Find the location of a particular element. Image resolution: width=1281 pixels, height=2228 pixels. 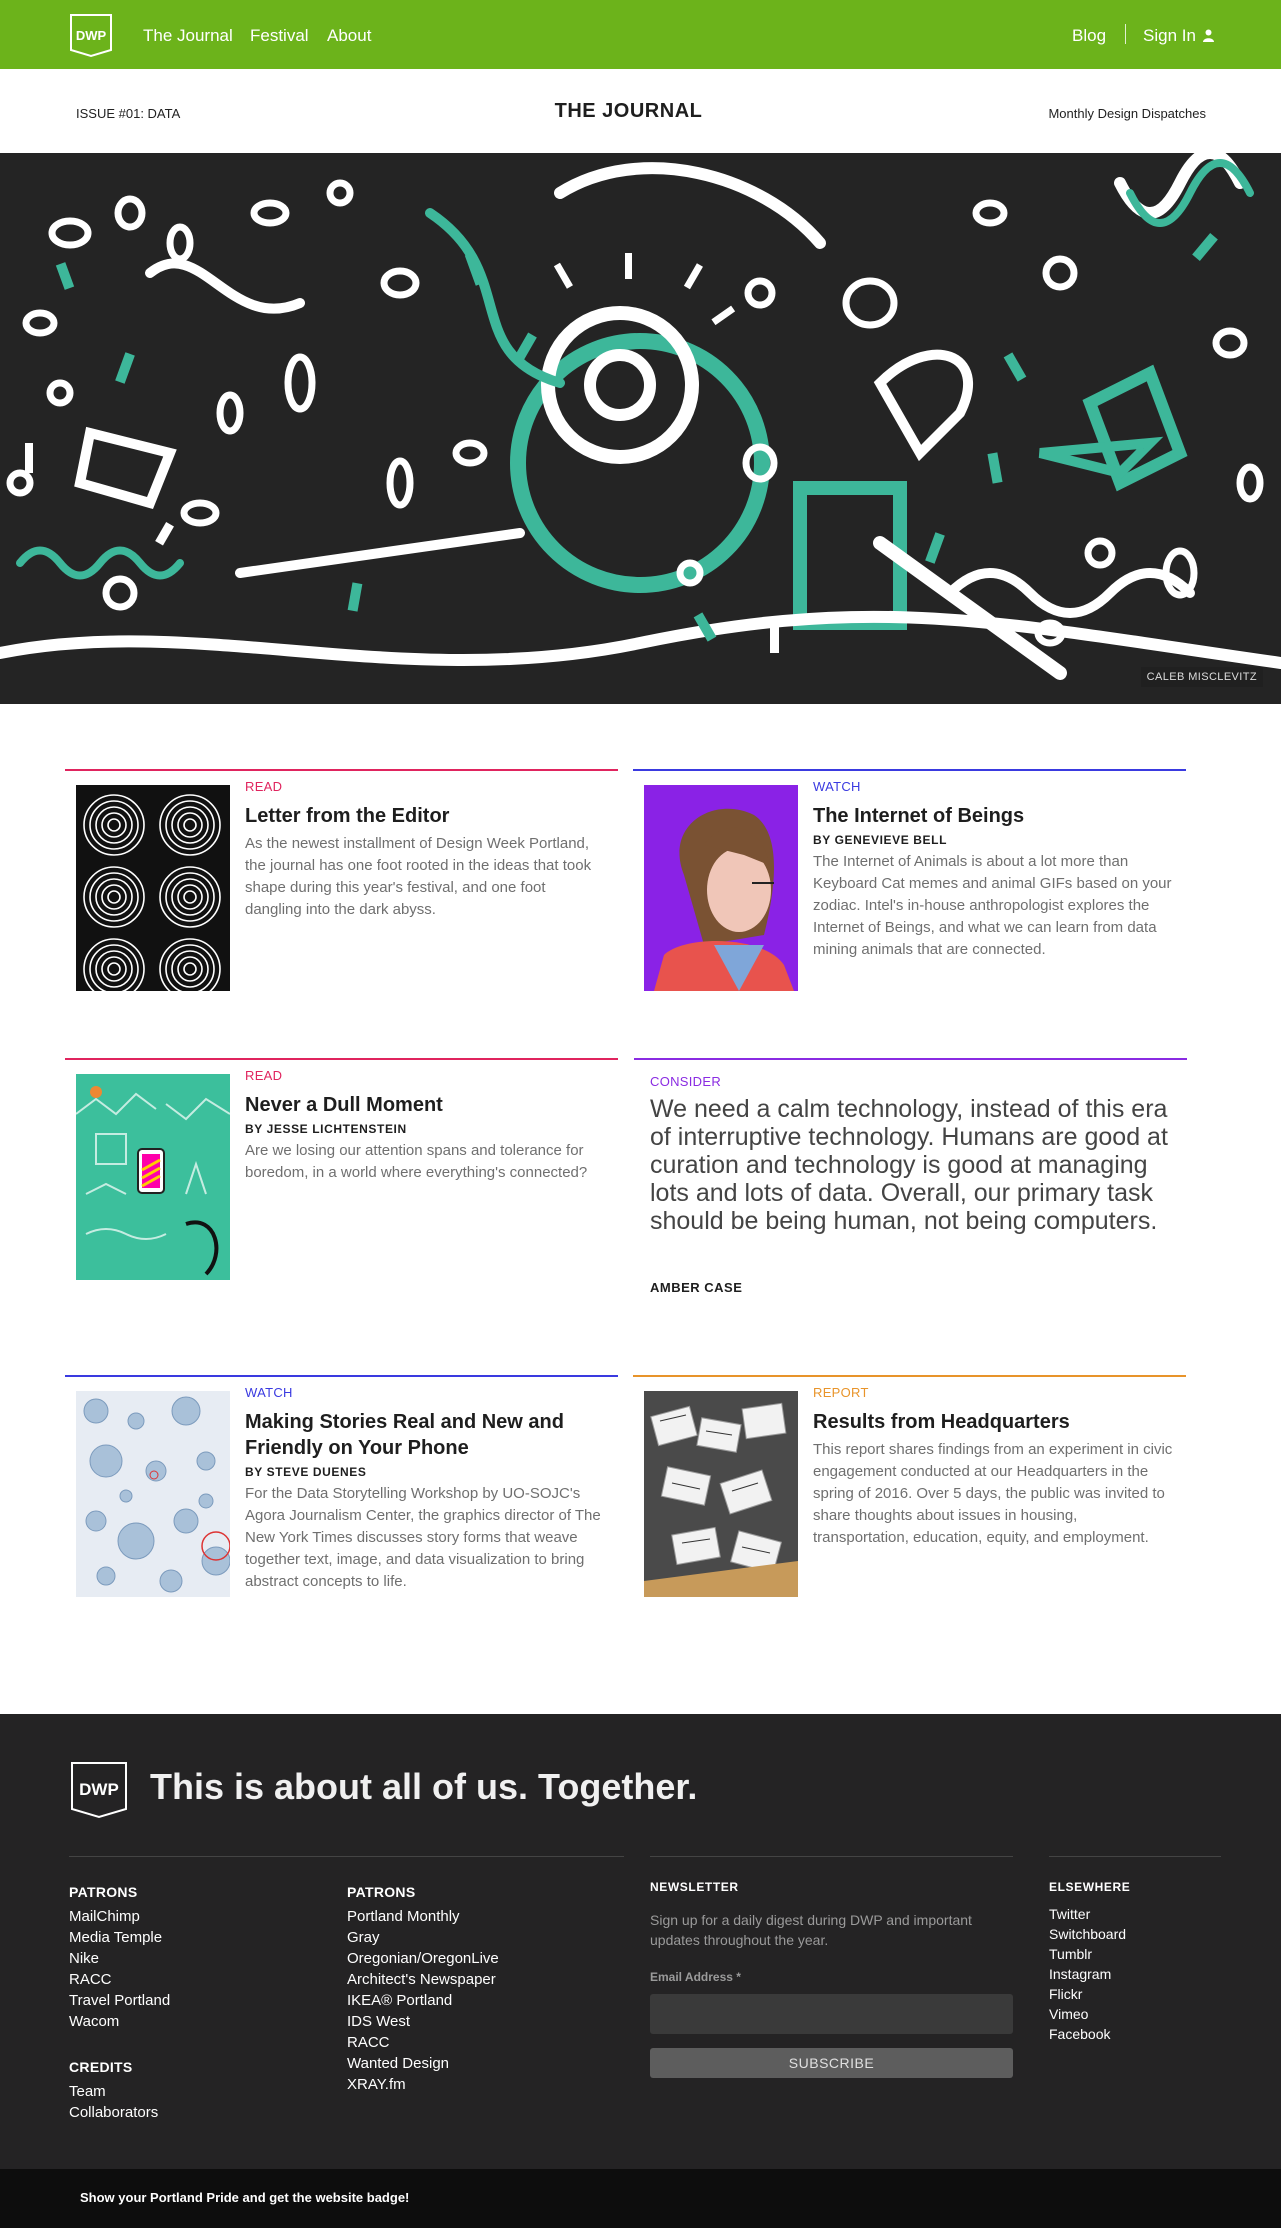

social-link-switchboard: Switchboard is located at coordinates (1089, 1934).